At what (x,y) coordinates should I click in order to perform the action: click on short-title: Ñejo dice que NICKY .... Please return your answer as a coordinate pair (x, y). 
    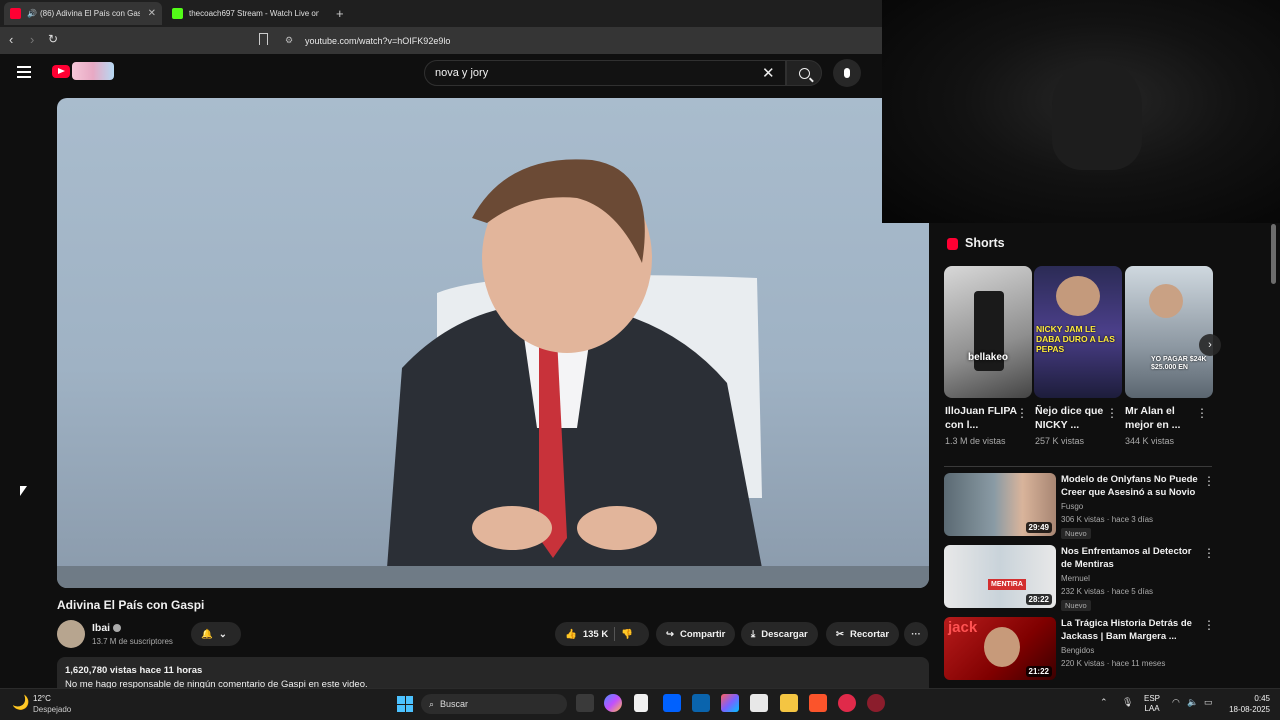
    Looking at the image, I should click on (1071, 418).